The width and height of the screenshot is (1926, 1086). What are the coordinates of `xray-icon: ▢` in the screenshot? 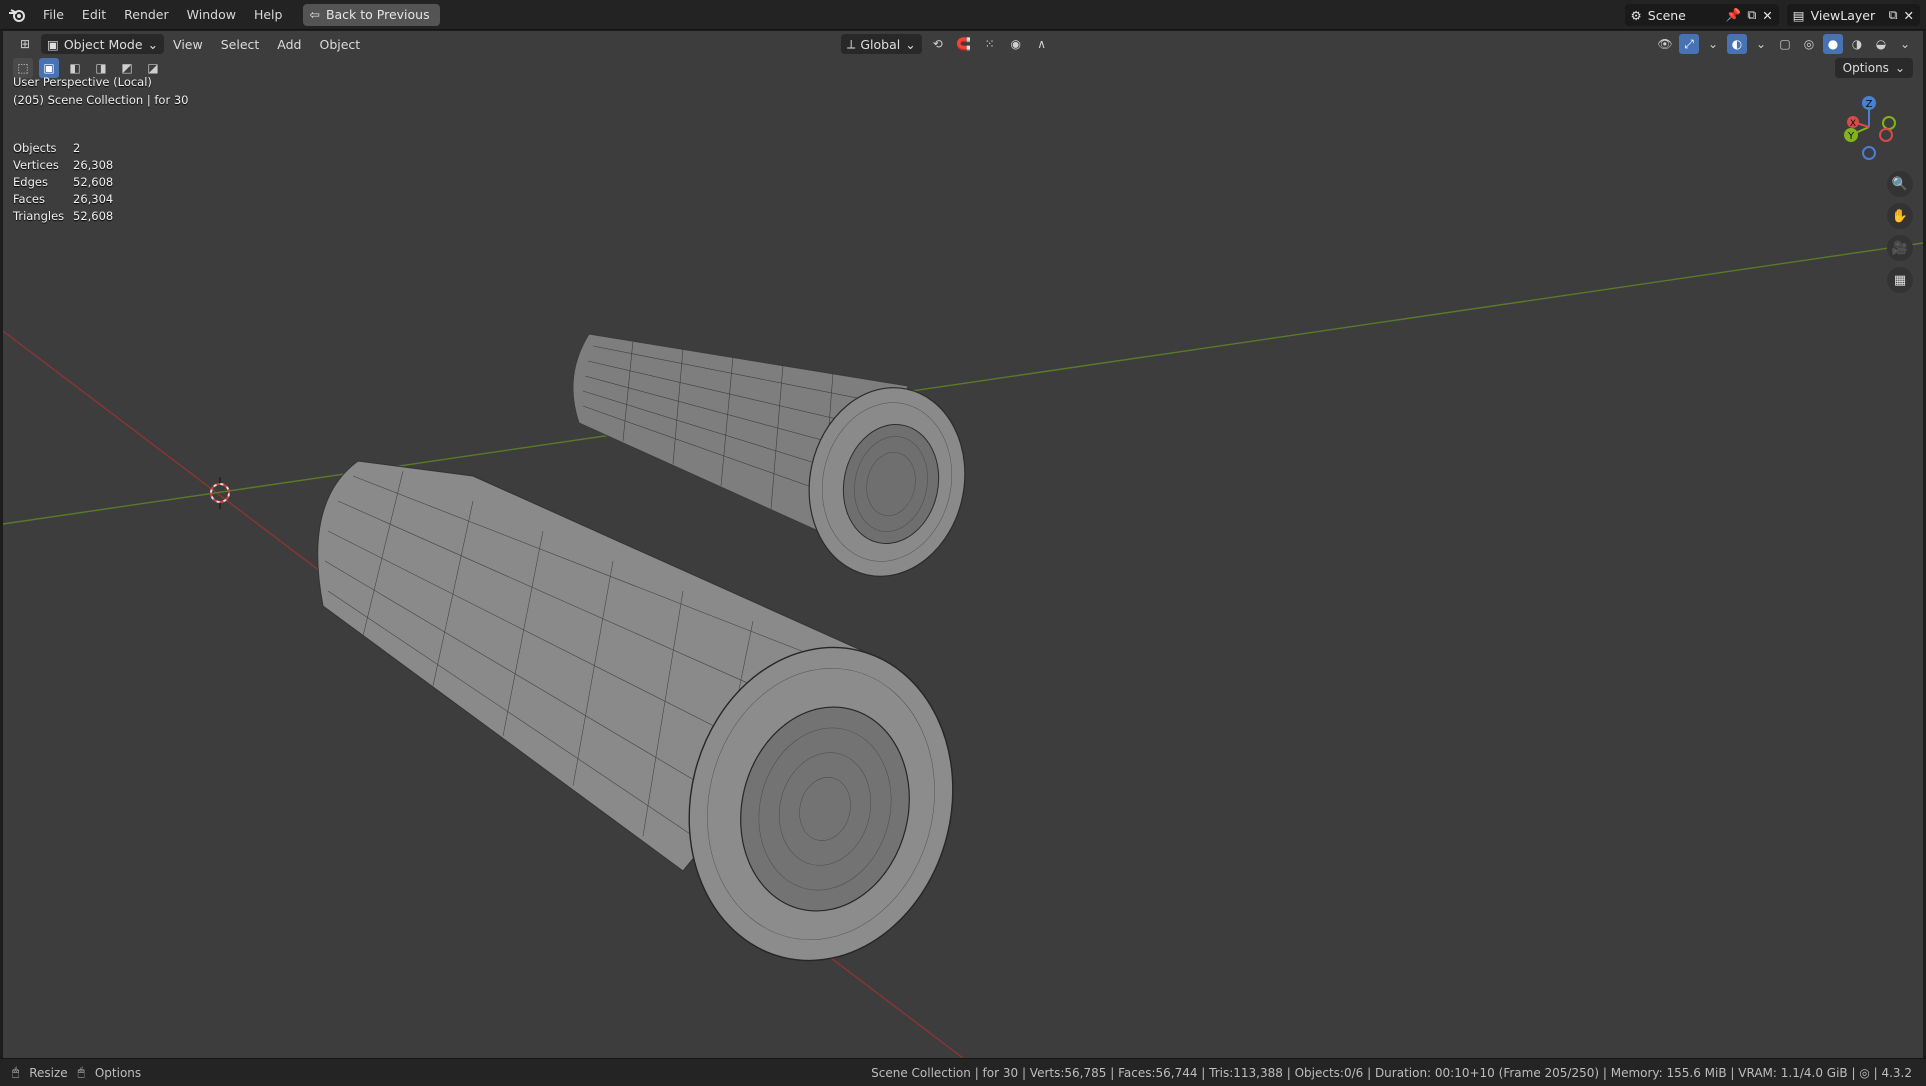 It's located at (1785, 44).